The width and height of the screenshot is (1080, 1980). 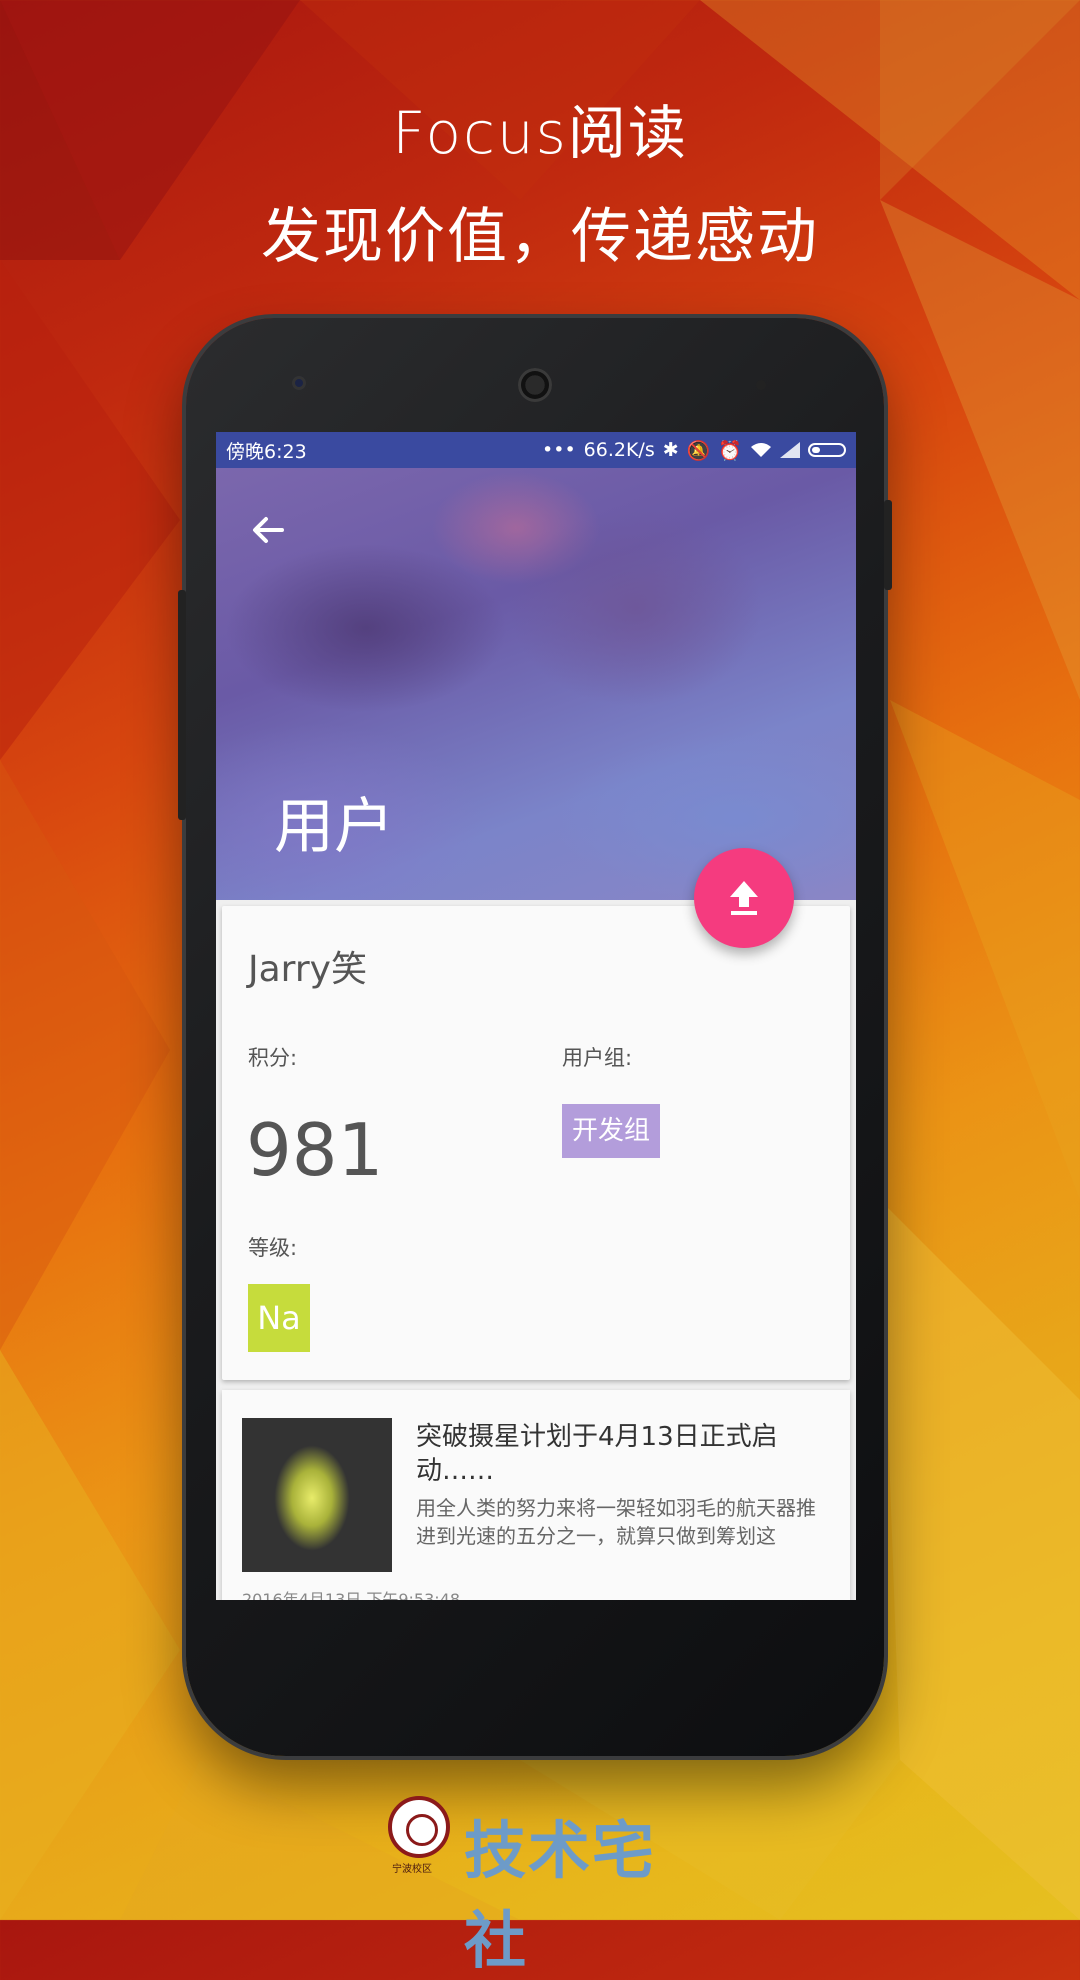 What do you see at coordinates (670, 450) in the screenshot?
I see `bluetooth-icon: ✱` at bounding box center [670, 450].